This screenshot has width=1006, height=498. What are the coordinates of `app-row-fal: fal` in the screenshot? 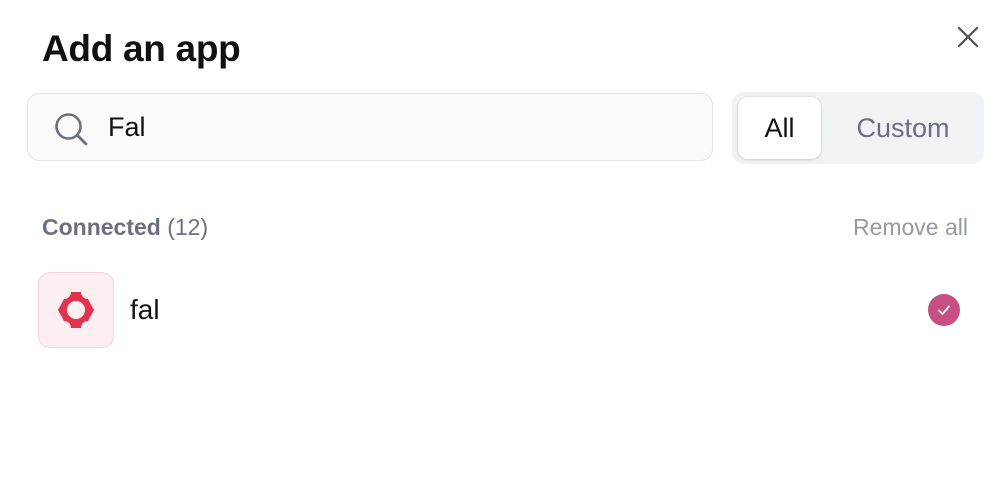 It's located at (503, 310).